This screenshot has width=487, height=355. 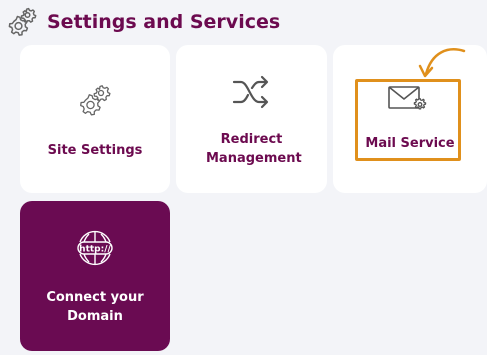 I want to click on mail-service-label: Mail Service, so click(x=410, y=143).